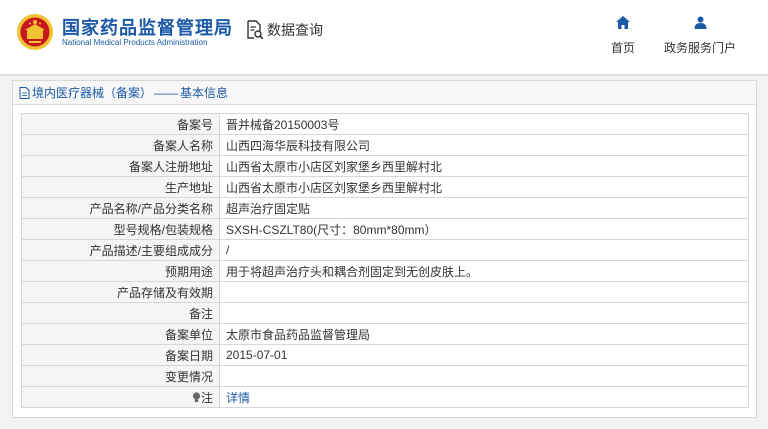  What do you see at coordinates (120, 355) in the screenshot?
I see `row-label: 备案日期` at bounding box center [120, 355].